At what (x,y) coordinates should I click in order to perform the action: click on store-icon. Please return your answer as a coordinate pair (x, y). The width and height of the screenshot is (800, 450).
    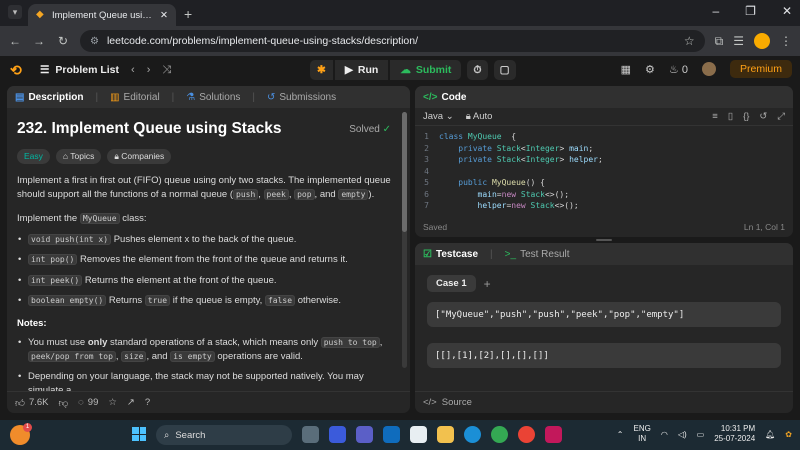
    Looking at the image, I should click on (418, 434).